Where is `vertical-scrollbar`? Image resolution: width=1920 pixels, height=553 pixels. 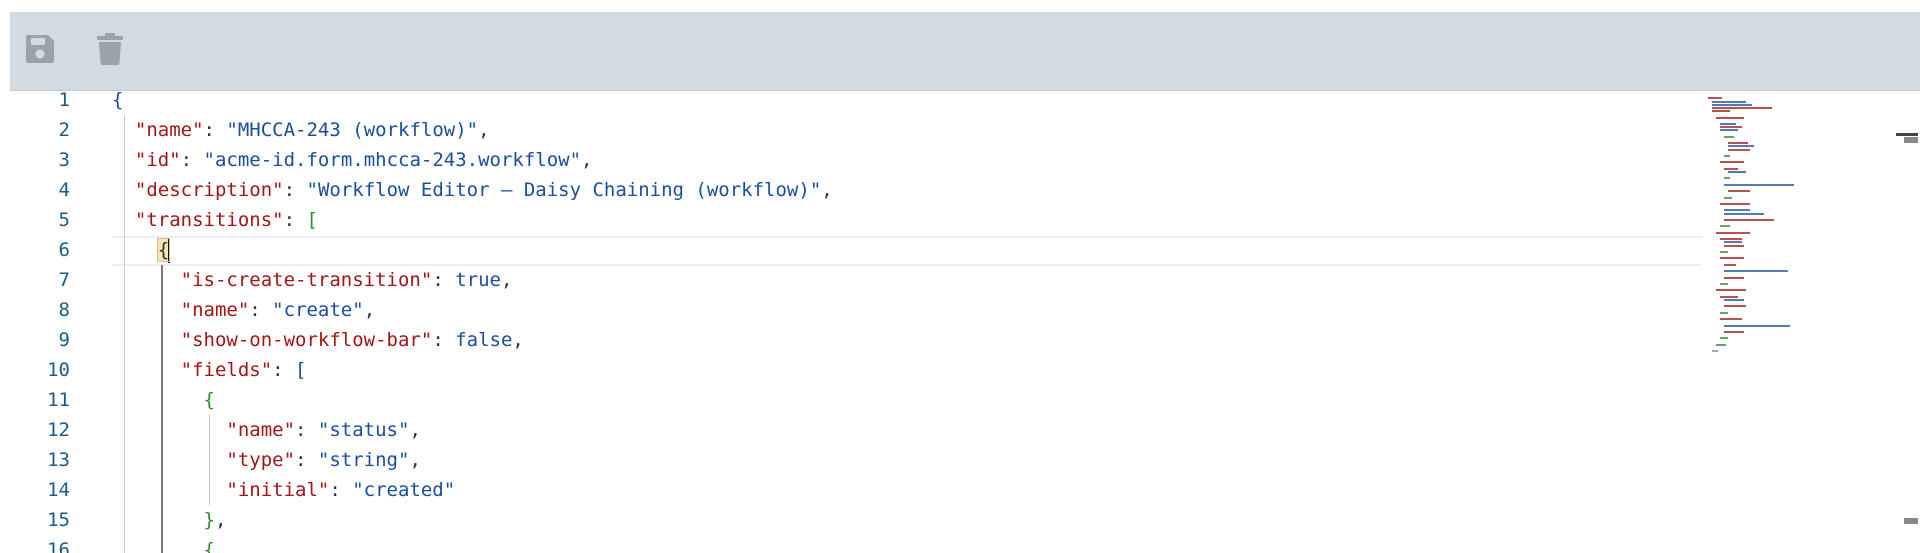
vertical-scrollbar is located at coordinates (1908, 322).